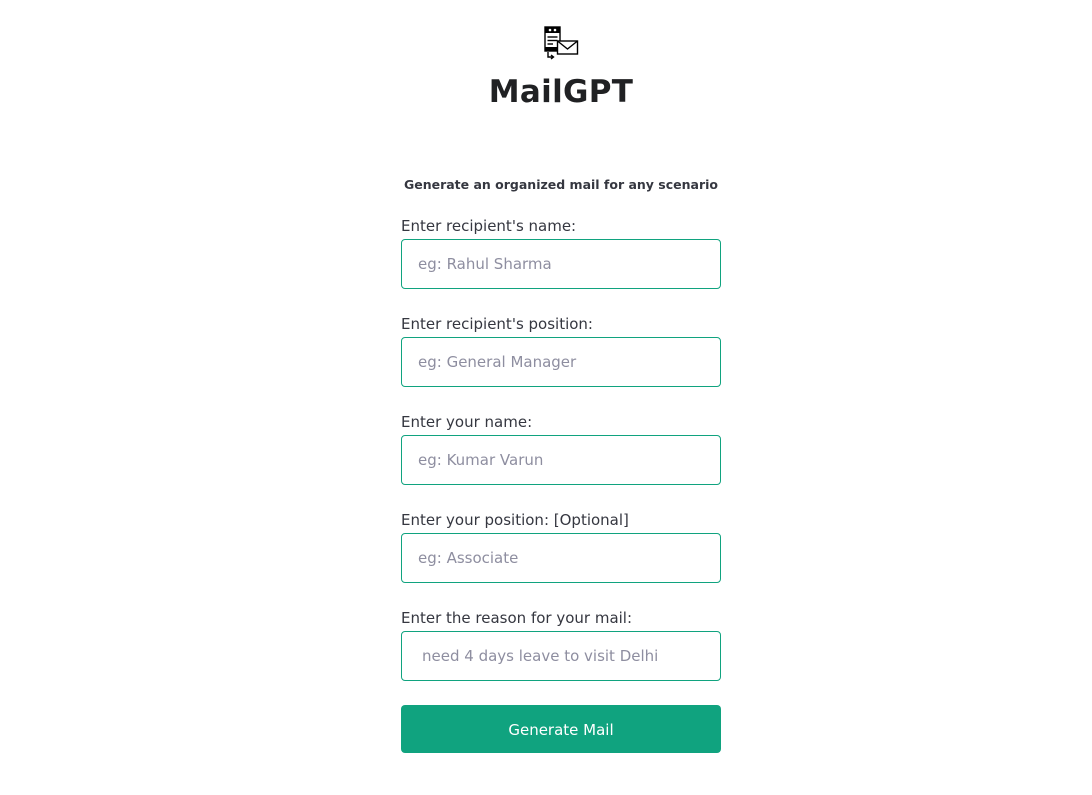  What do you see at coordinates (517, 618) in the screenshot?
I see `mail-reason-label: Enter the reason for your mail:` at bounding box center [517, 618].